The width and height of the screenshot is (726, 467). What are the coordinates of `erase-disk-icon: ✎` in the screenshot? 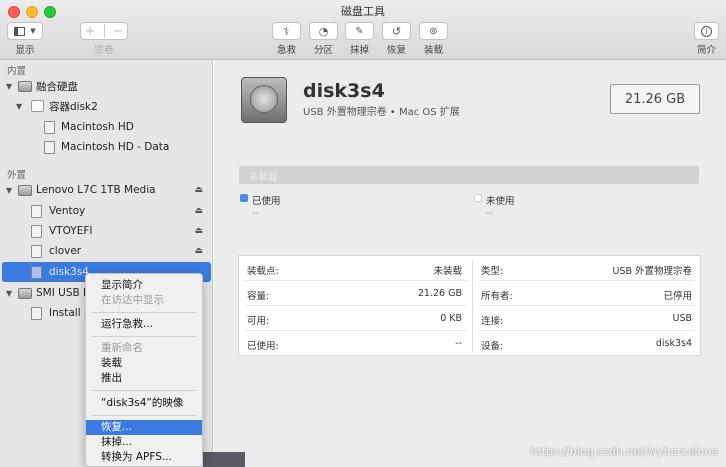 It's located at (359, 31).